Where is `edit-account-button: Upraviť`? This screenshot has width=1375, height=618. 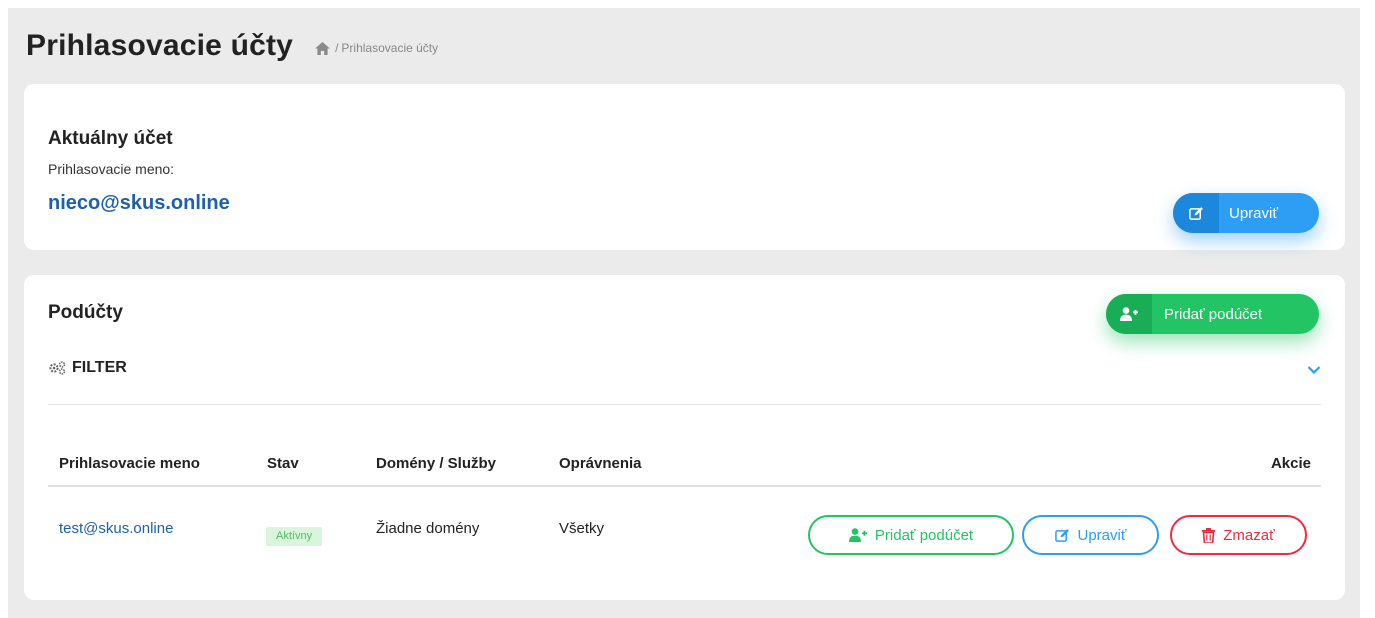
edit-account-button: Upraviť is located at coordinates (1246, 213).